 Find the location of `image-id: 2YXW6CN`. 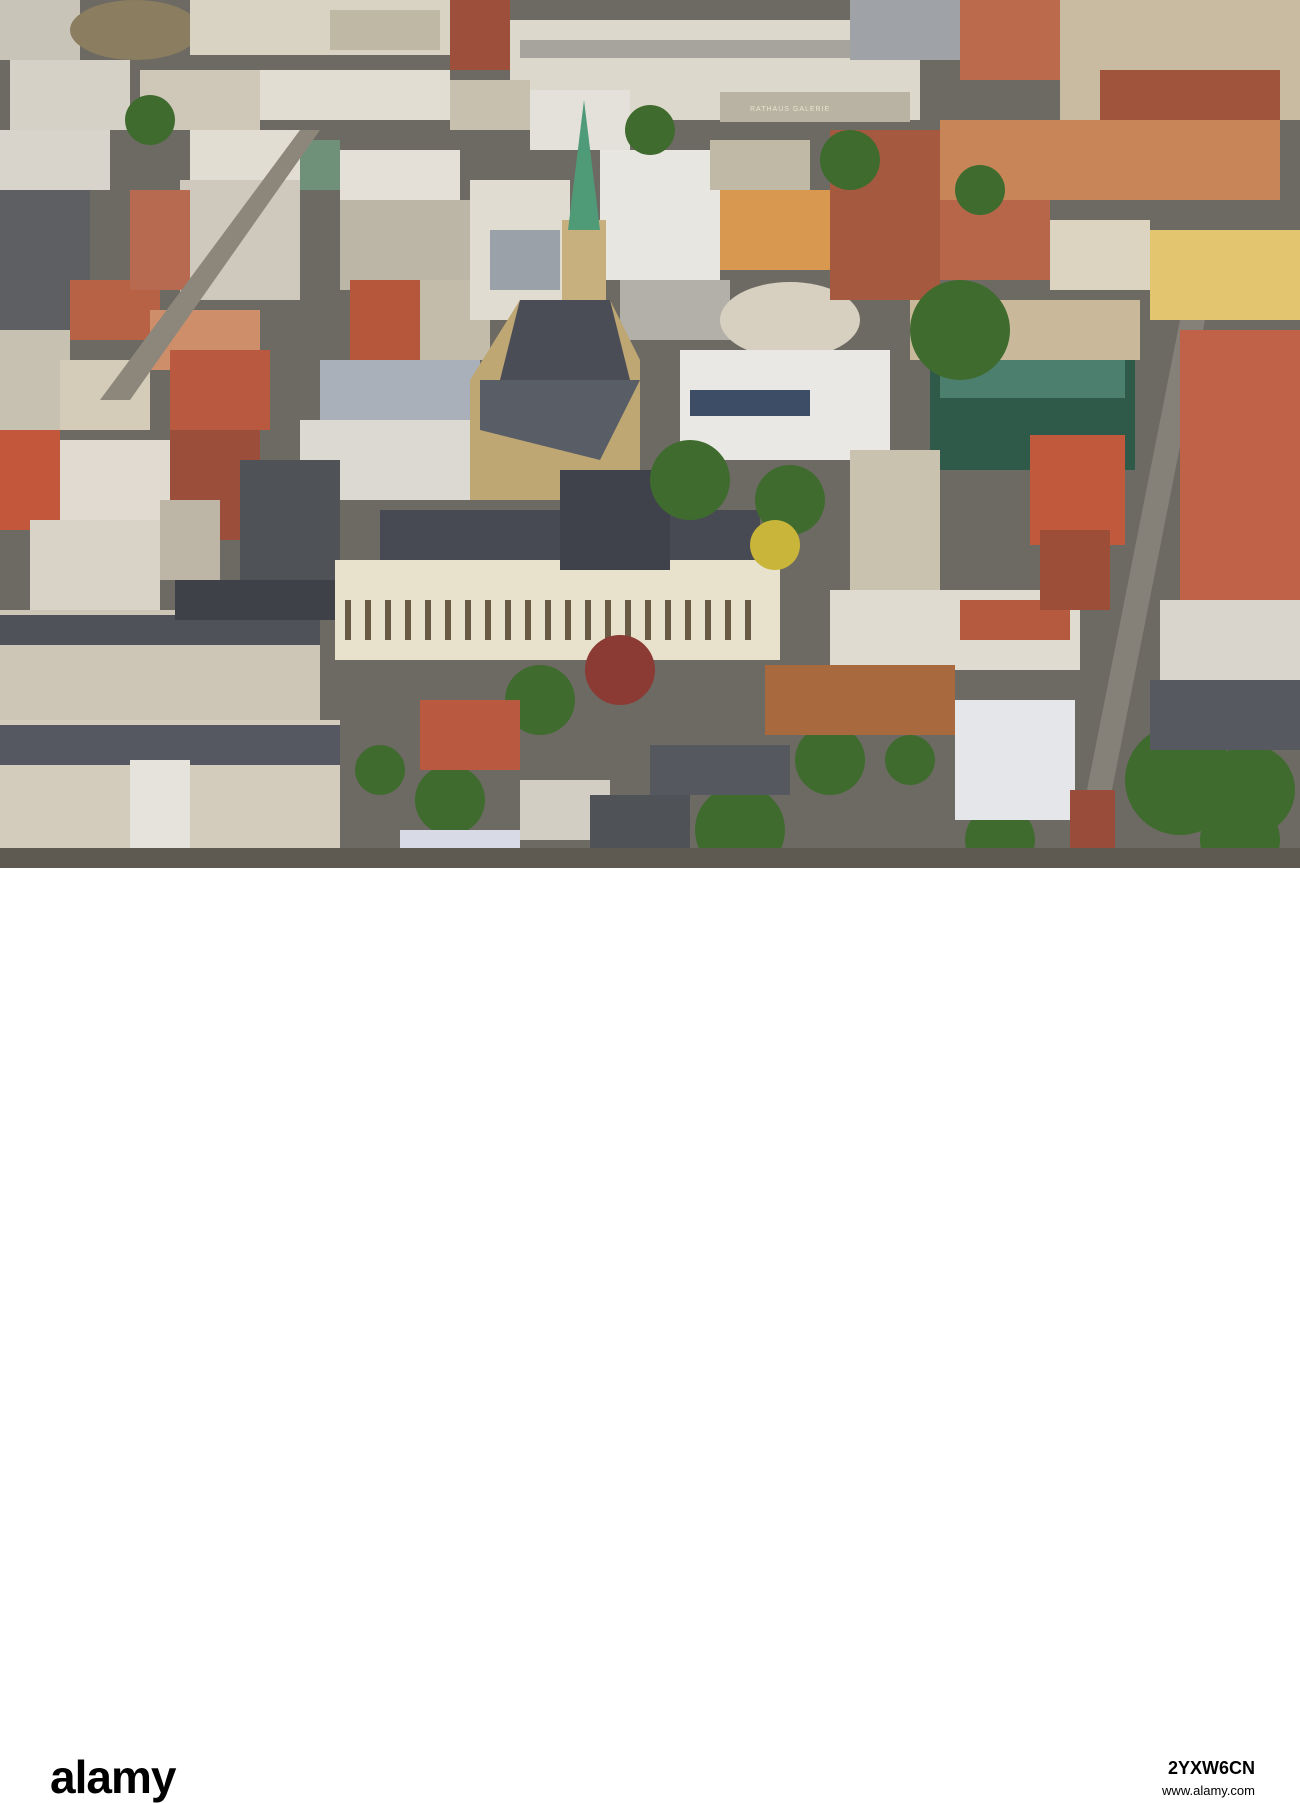

image-id: 2YXW6CN is located at coordinates (1211, 1768).